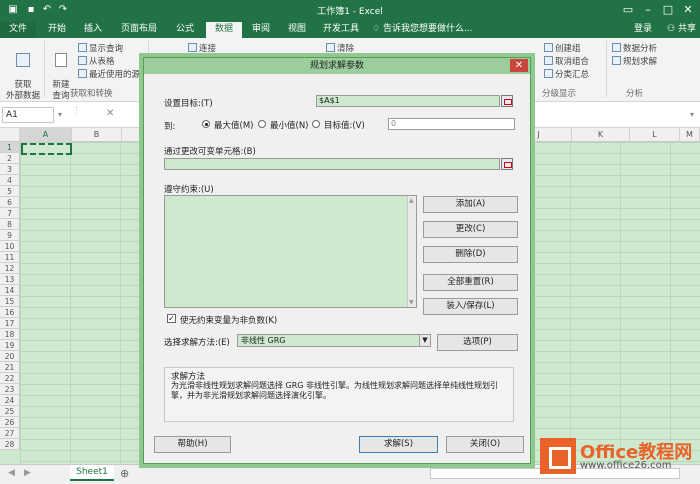  What do you see at coordinates (424, 340) in the screenshot?
I see `dropdown-arrow-icon: ▼` at bounding box center [424, 340].